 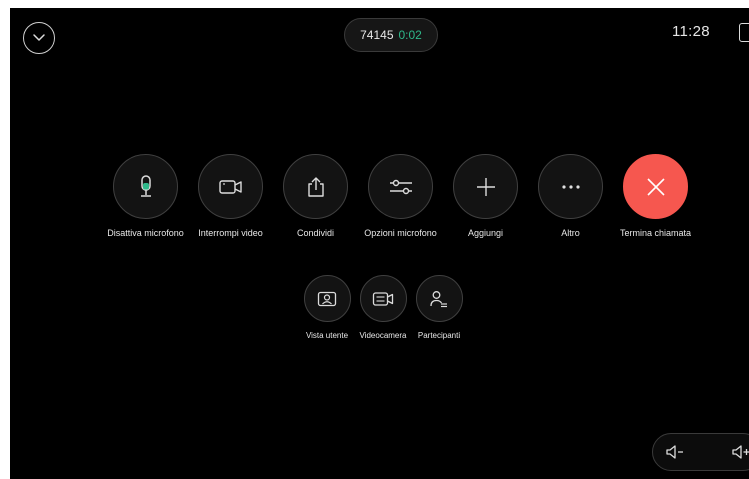 What do you see at coordinates (410, 35) in the screenshot?
I see `call-timer: 0:02` at bounding box center [410, 35].